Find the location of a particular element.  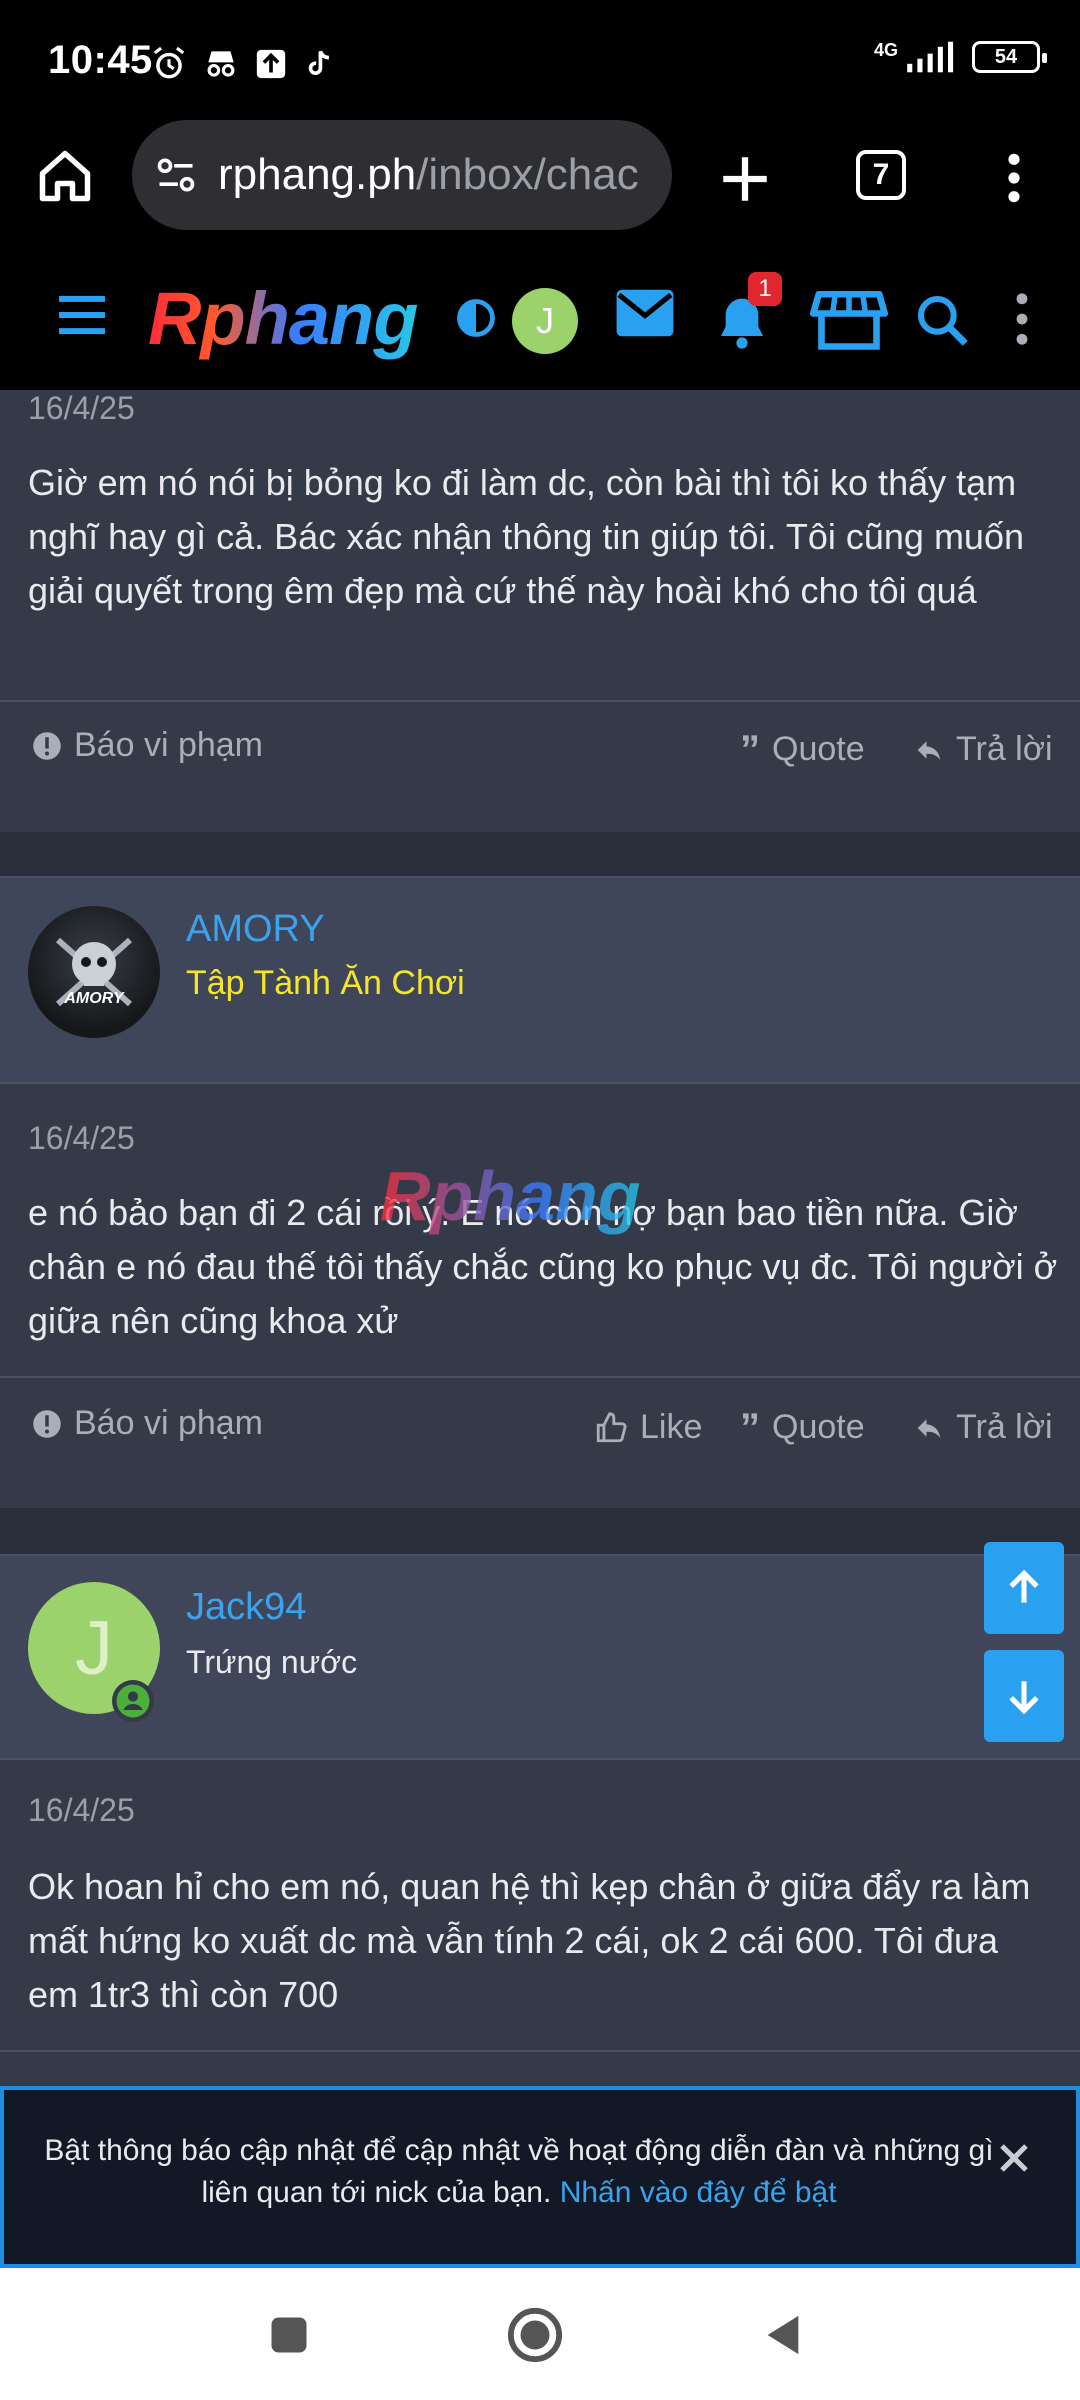

recent-apps-button is located at coordinates (289, 2335).